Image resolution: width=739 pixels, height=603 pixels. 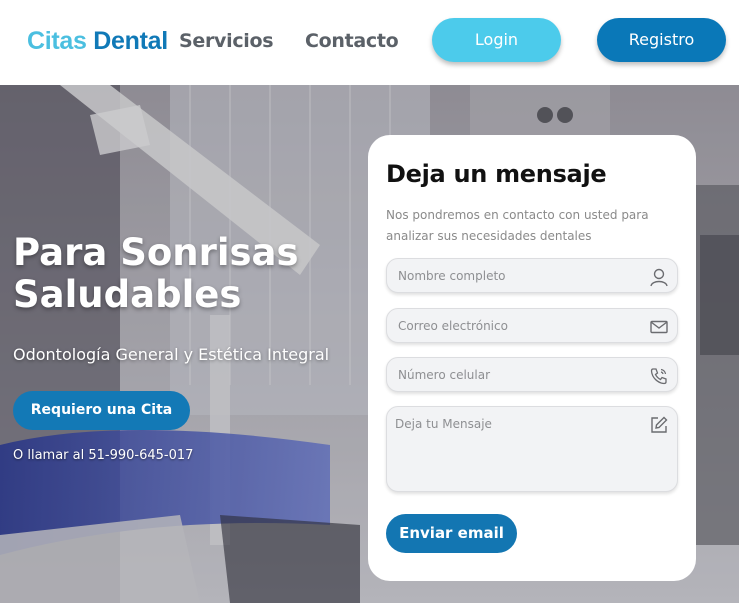 I want to click on message-field, so click(x=532, y=449).